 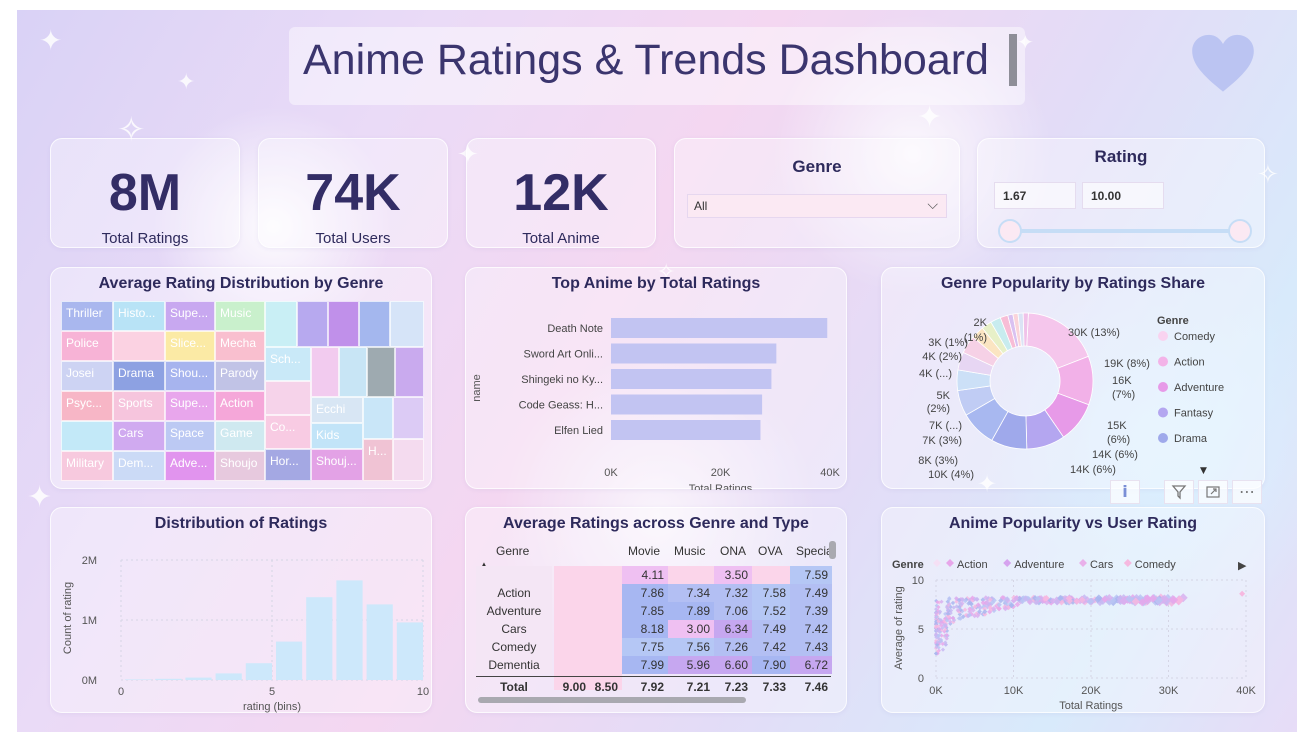 What do you see at coordinates (733, 551) in the screenshot?
I see `column-header: ONA` at bounding box center [733, 551].